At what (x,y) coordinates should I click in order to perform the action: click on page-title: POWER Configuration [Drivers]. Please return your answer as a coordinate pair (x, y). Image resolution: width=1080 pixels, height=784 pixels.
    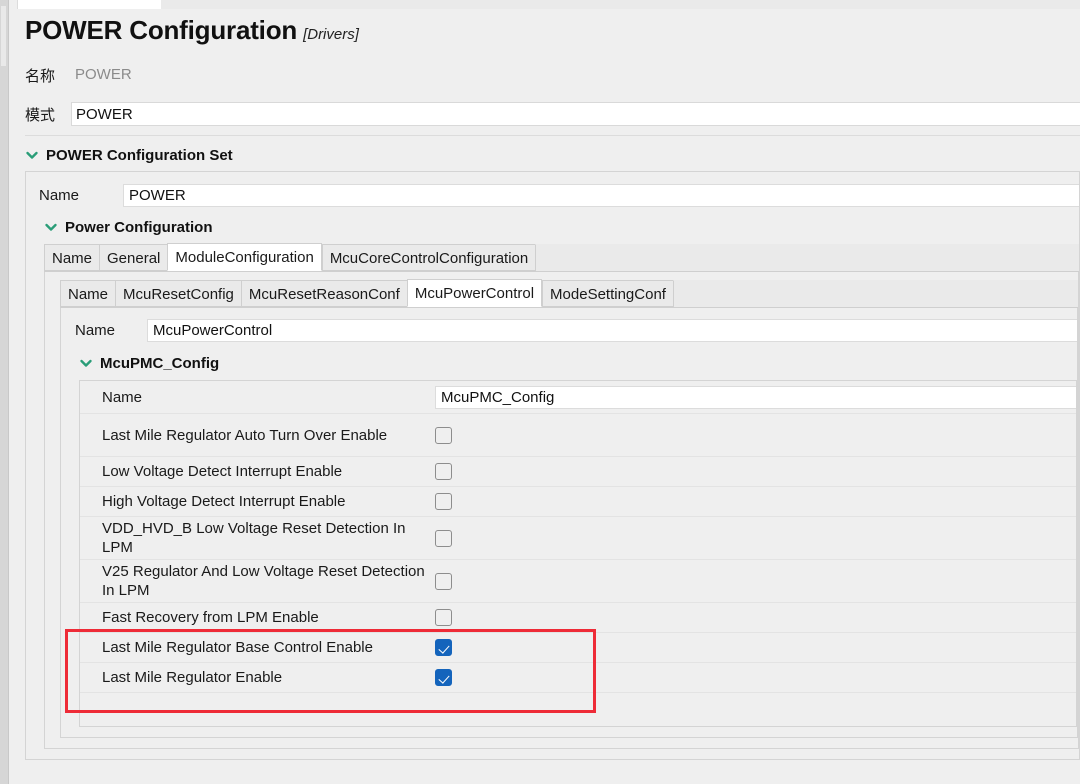
    Looking at the image, I should click on (192, 30).